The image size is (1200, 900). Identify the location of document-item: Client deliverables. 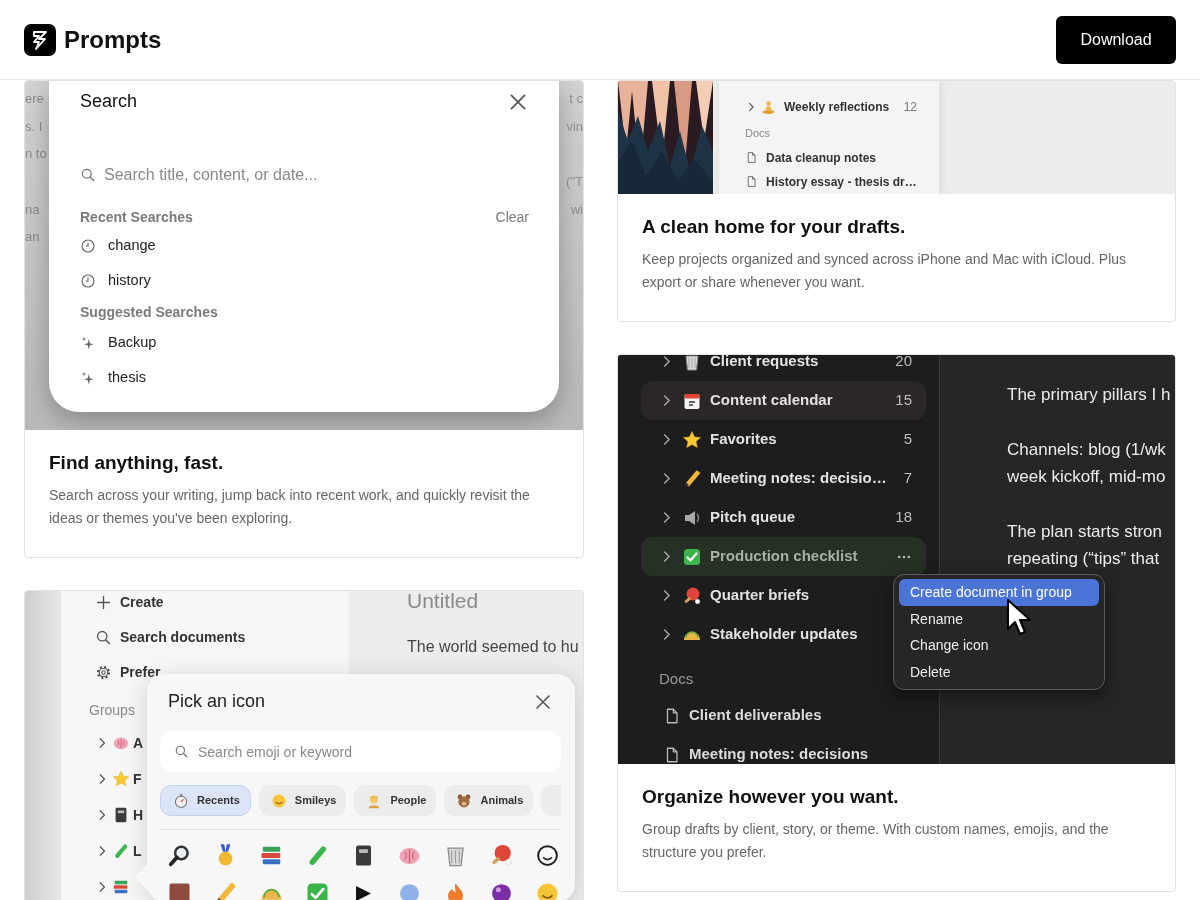
(755, 715).